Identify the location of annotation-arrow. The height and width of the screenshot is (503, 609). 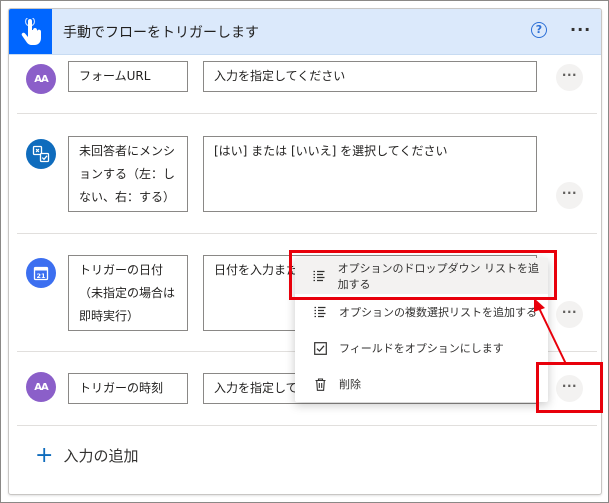
(550, 331).